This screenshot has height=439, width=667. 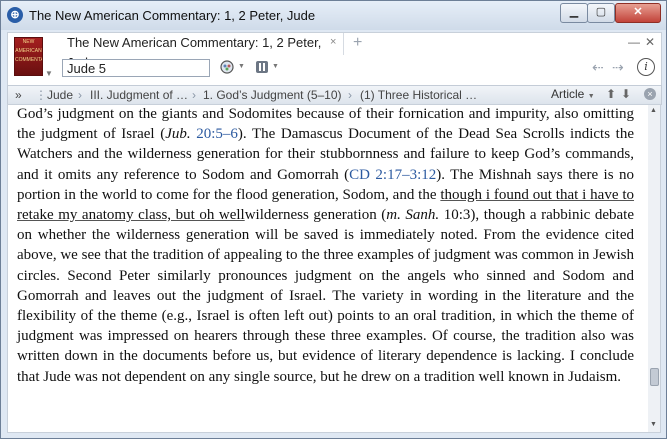 I want to click on back-arrow-icon: ⇠, so click(x=598, y=67).